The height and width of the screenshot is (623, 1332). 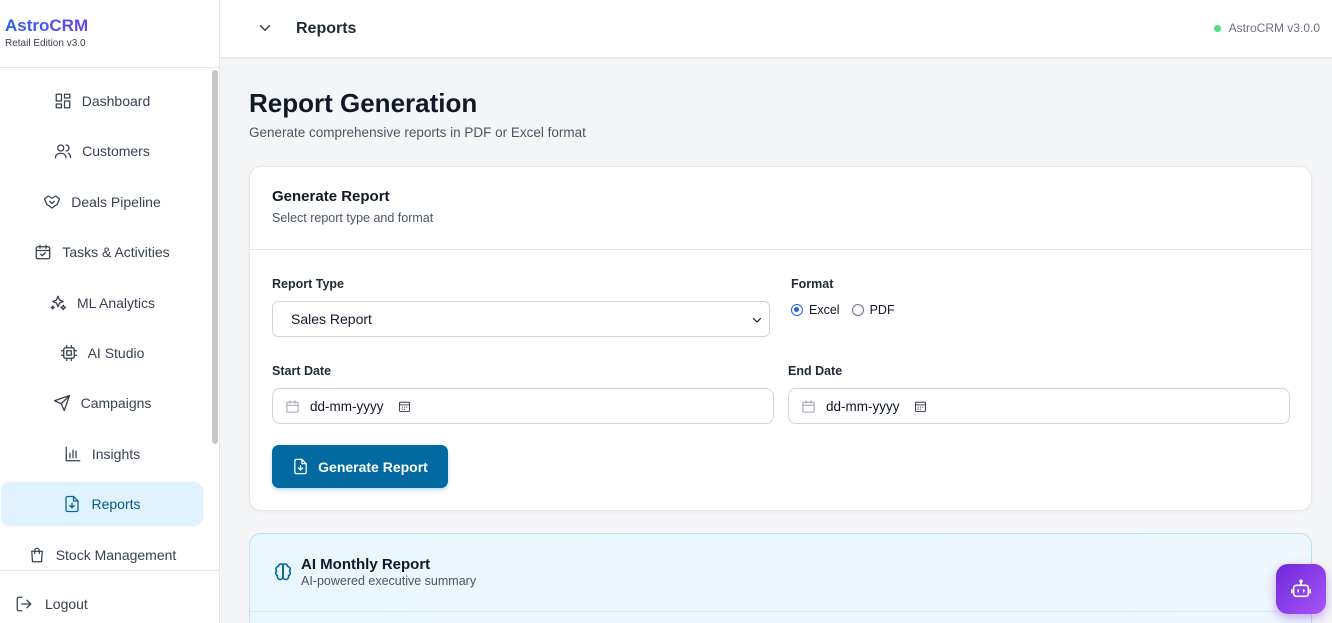 I want to click on status-dot, so click(x=1217, y=28).